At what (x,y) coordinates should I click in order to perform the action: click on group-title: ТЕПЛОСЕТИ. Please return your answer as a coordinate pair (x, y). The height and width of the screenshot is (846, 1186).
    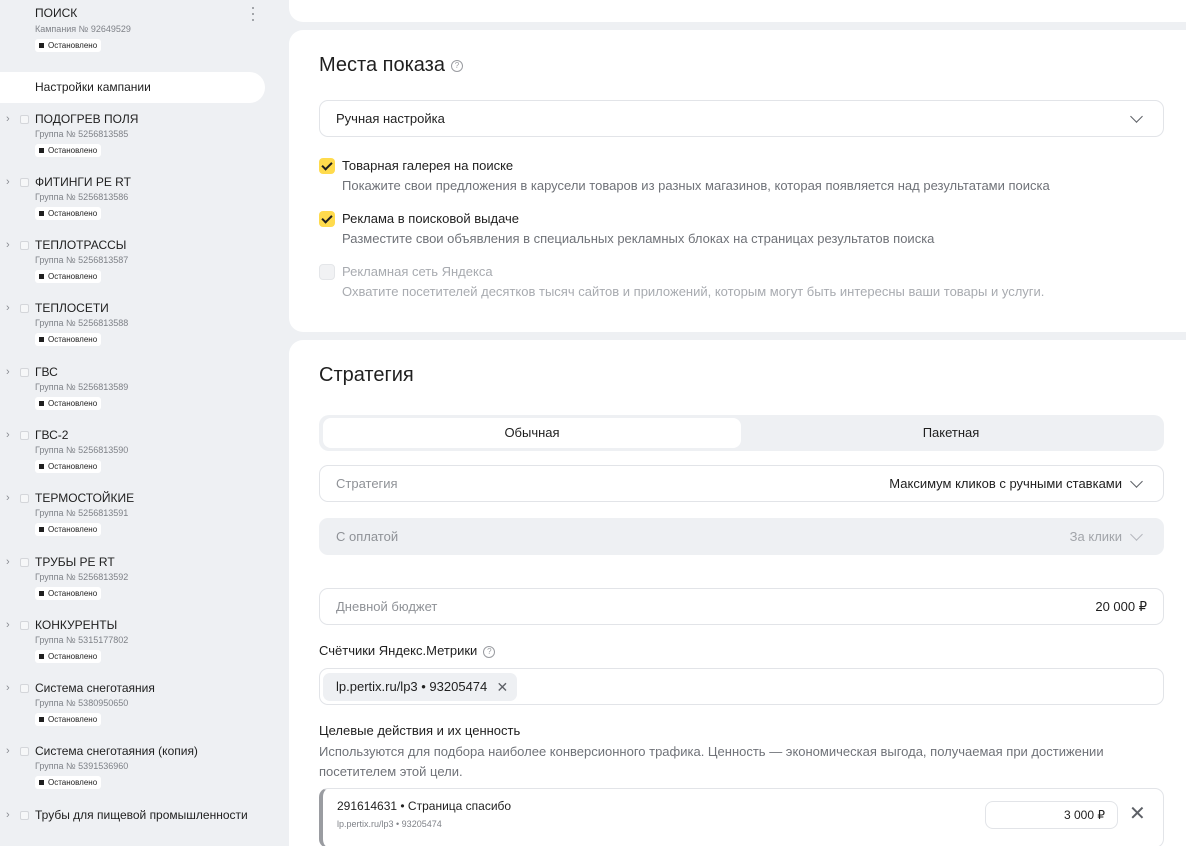
    Looking at the image, I should click on (72, 308).